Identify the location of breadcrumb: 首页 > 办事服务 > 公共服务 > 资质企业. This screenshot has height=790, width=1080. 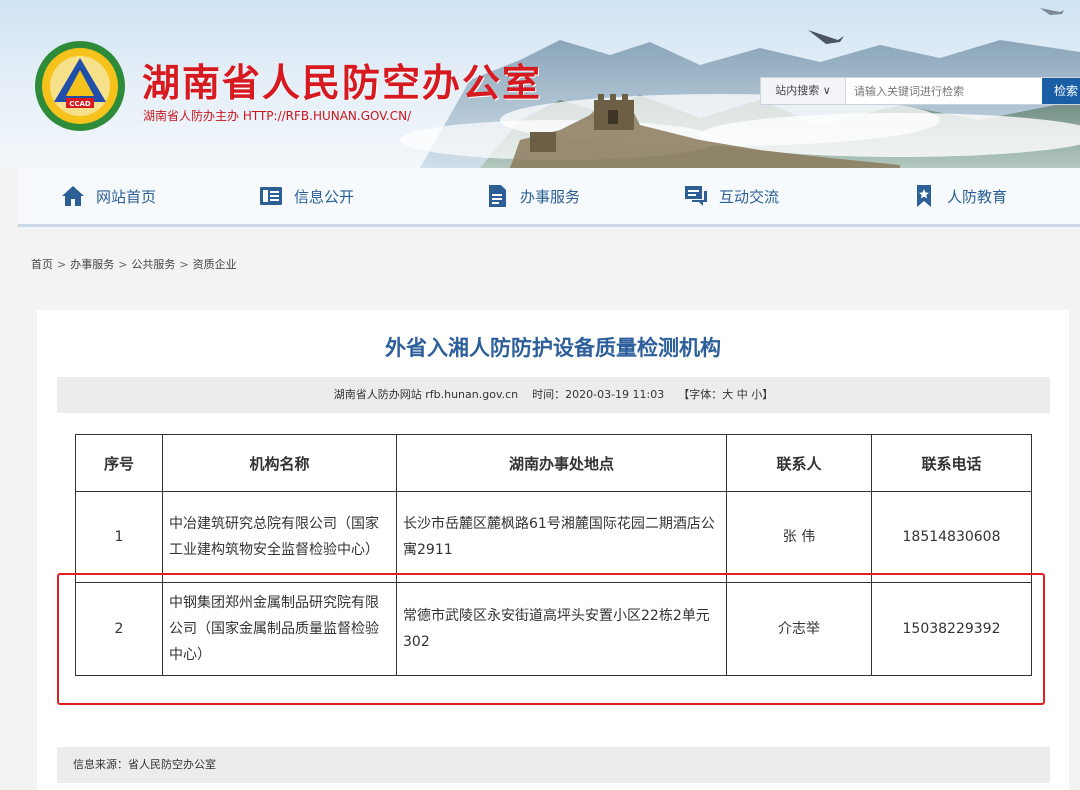
(134, 264).